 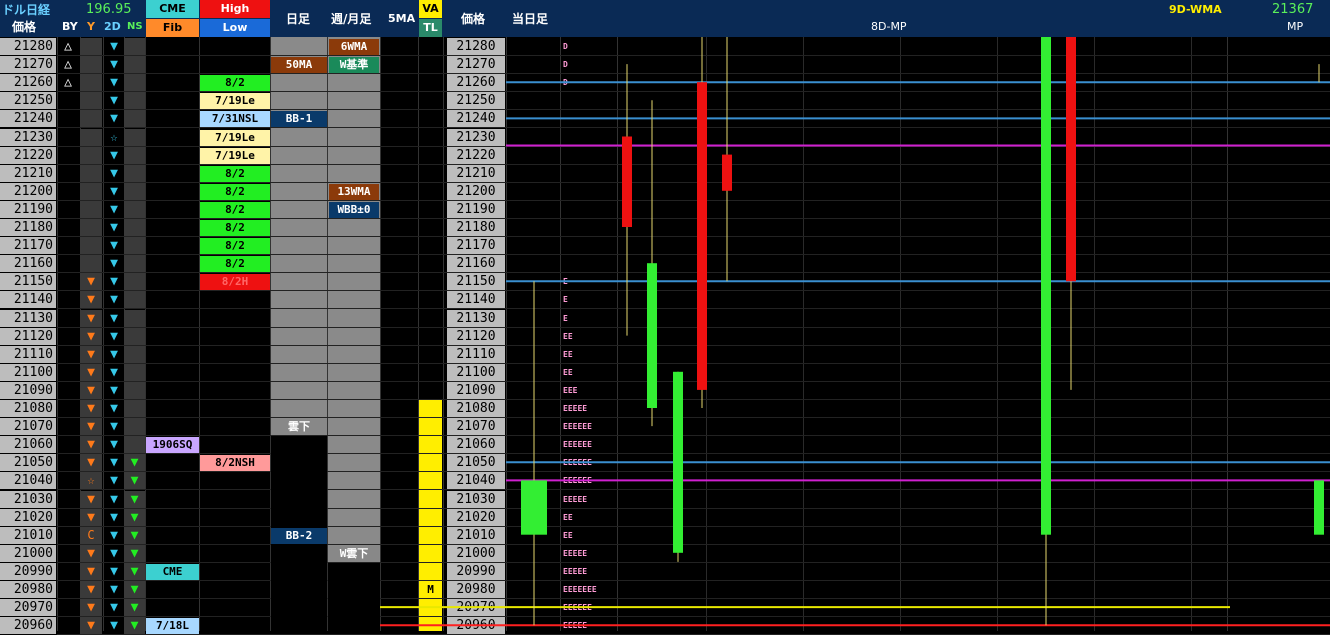 I want to click on mp-label: MP, so click(x=1295, y=26).